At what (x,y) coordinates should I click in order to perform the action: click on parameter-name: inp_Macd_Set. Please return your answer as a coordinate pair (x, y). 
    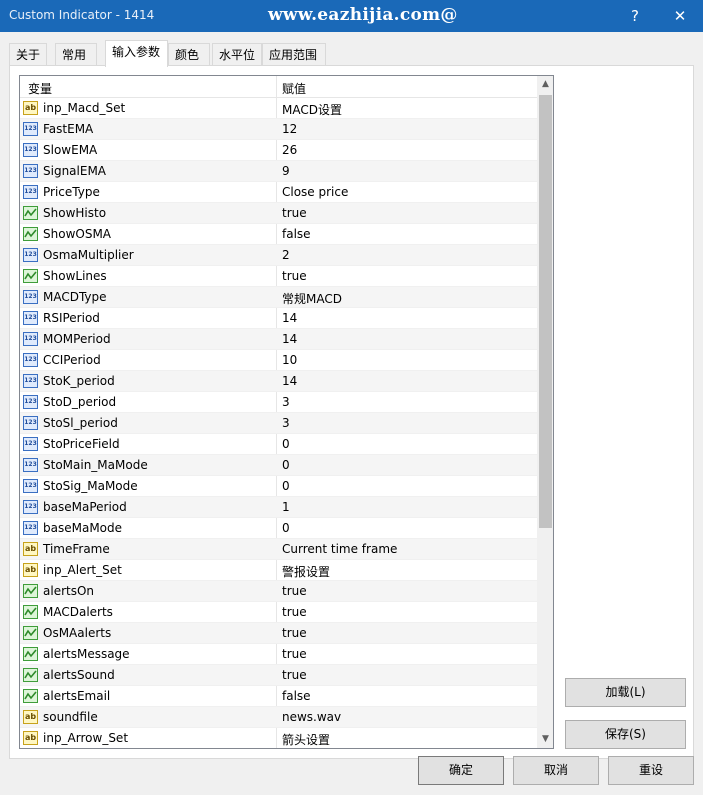
    Looking at the image, I should click on (84, 108).